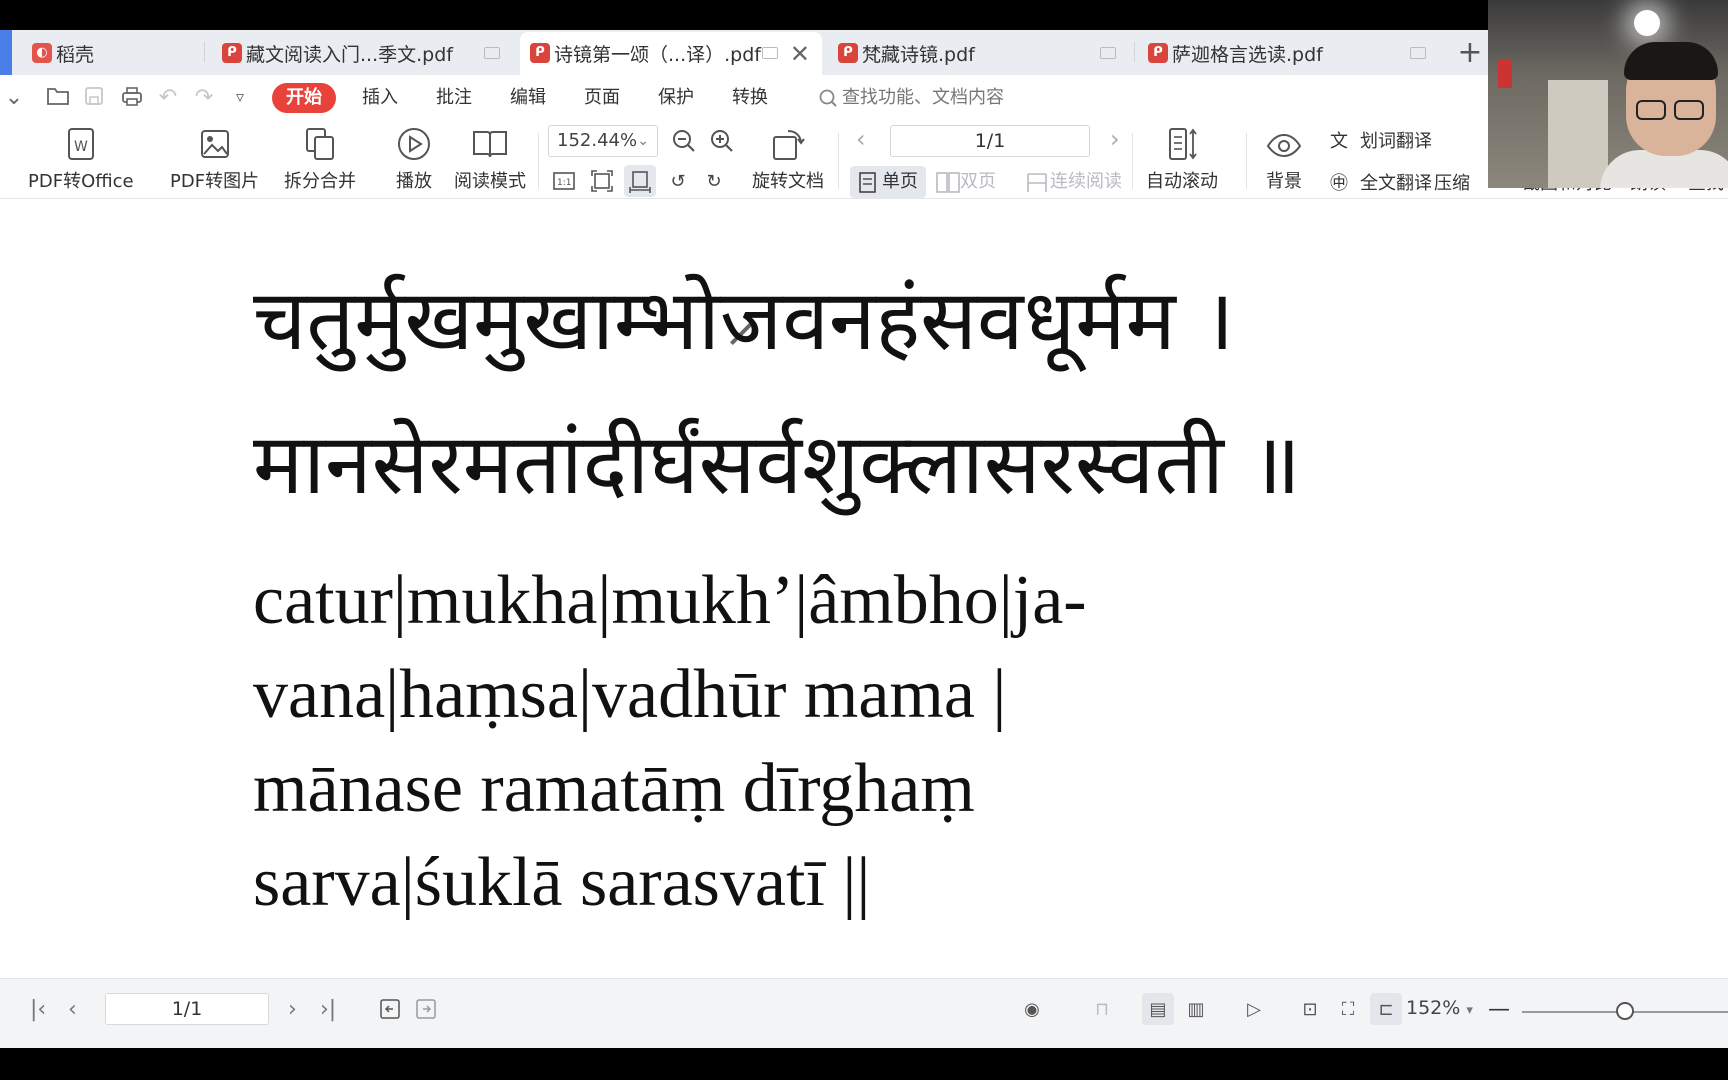 The width and height of the screenshot is (1728, 1080). I want to click on zoom-out-icon: —, so click(1499, 1009).